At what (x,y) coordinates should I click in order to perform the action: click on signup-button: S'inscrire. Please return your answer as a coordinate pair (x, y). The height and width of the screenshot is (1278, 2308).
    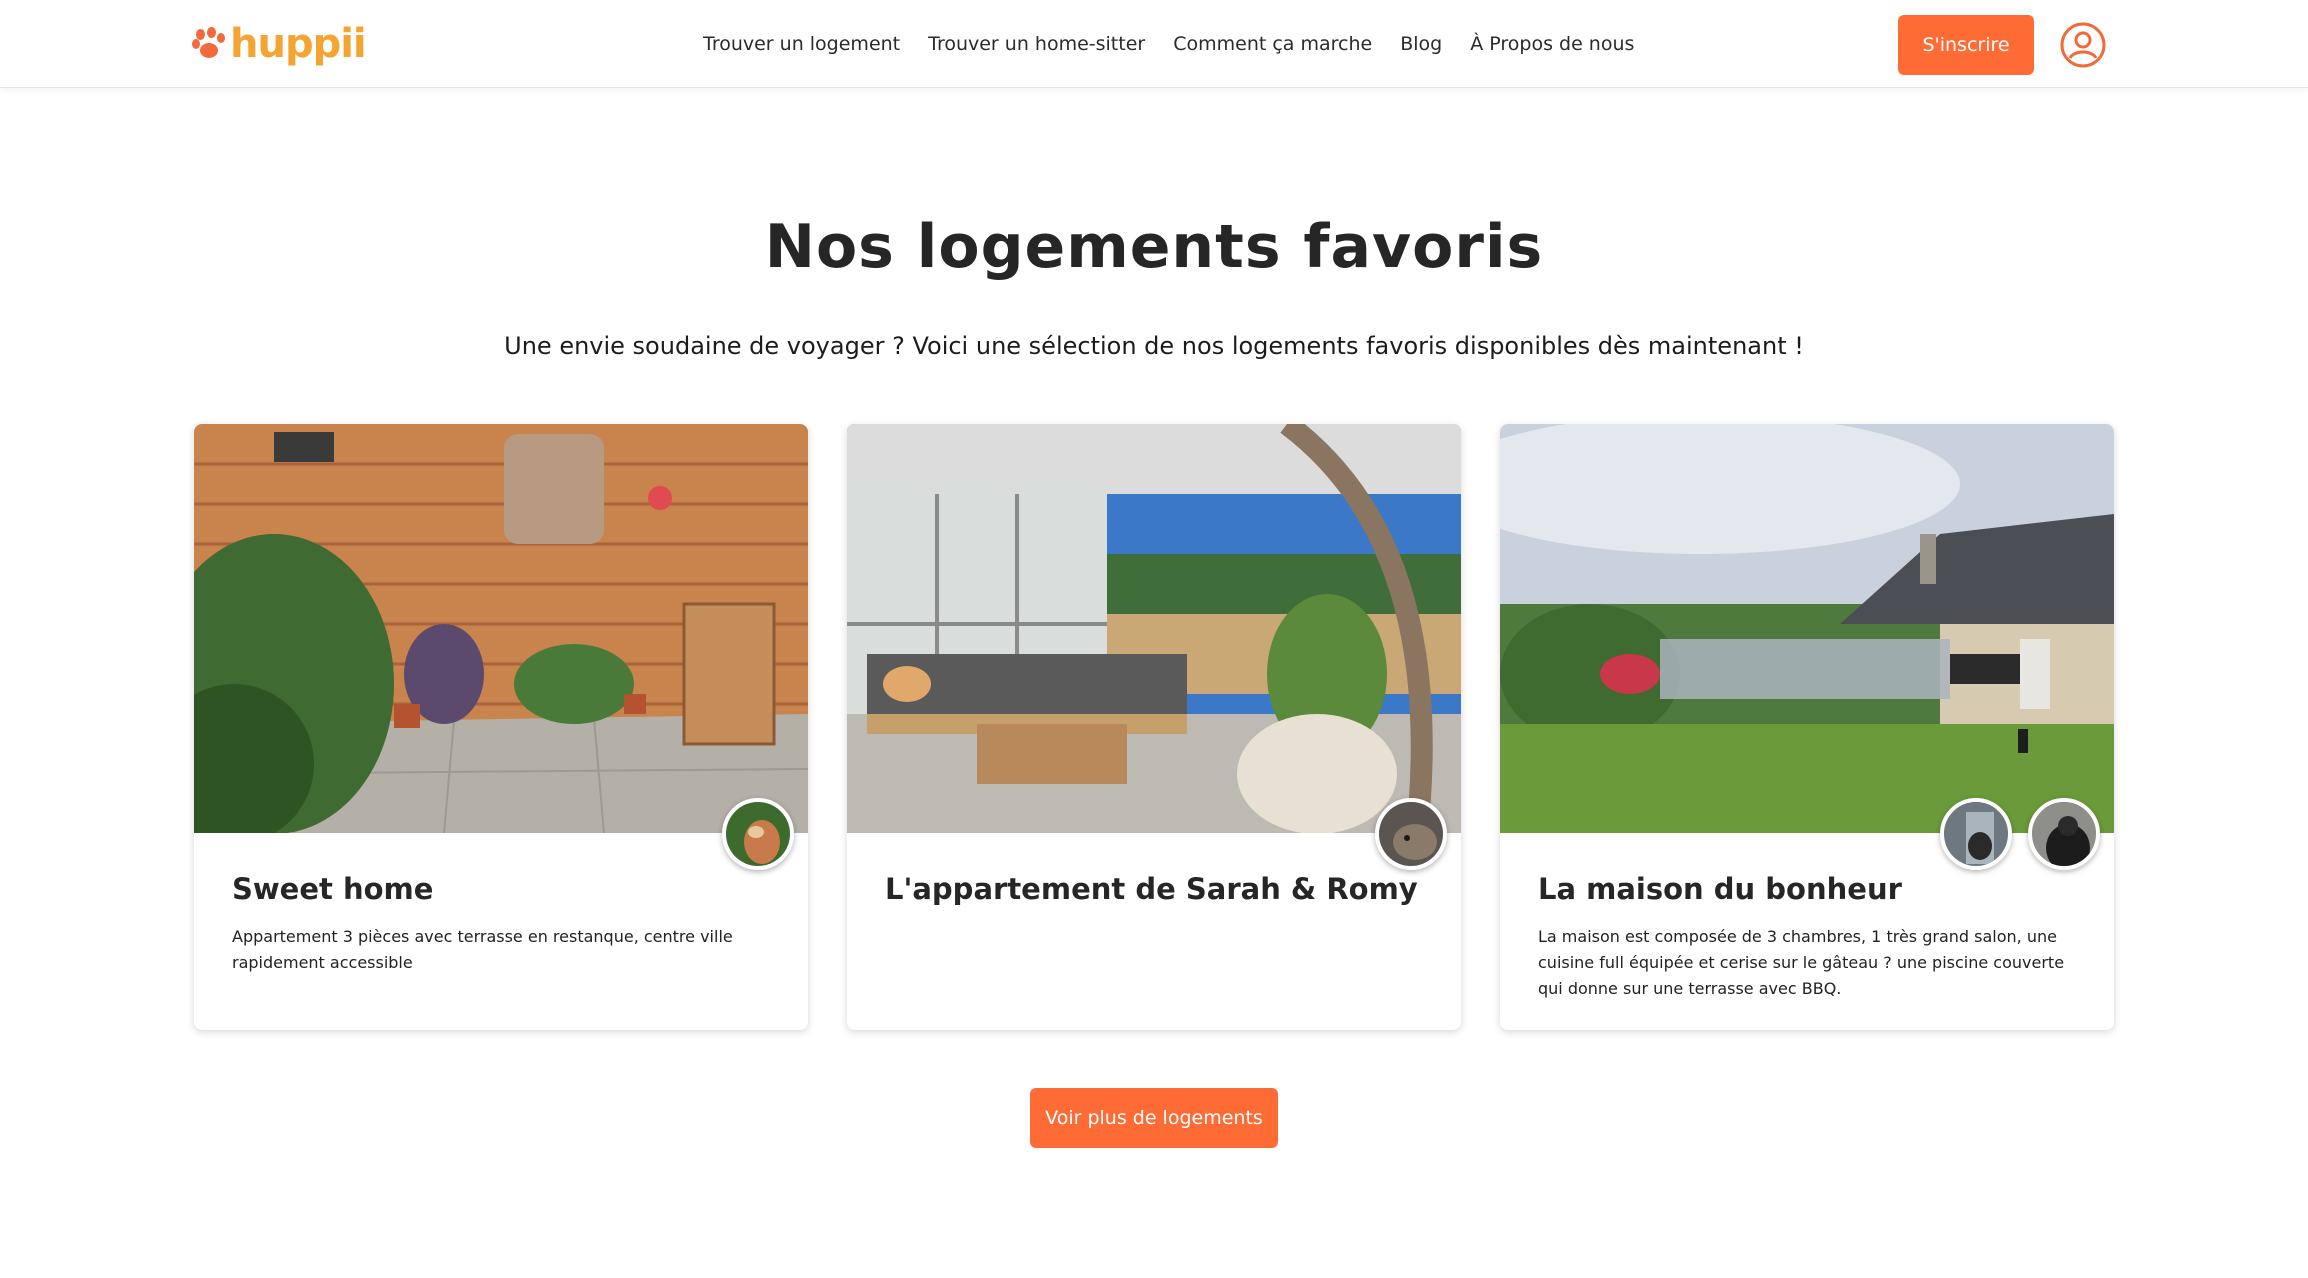
    Looking at the image, I should click on (1966, 45).